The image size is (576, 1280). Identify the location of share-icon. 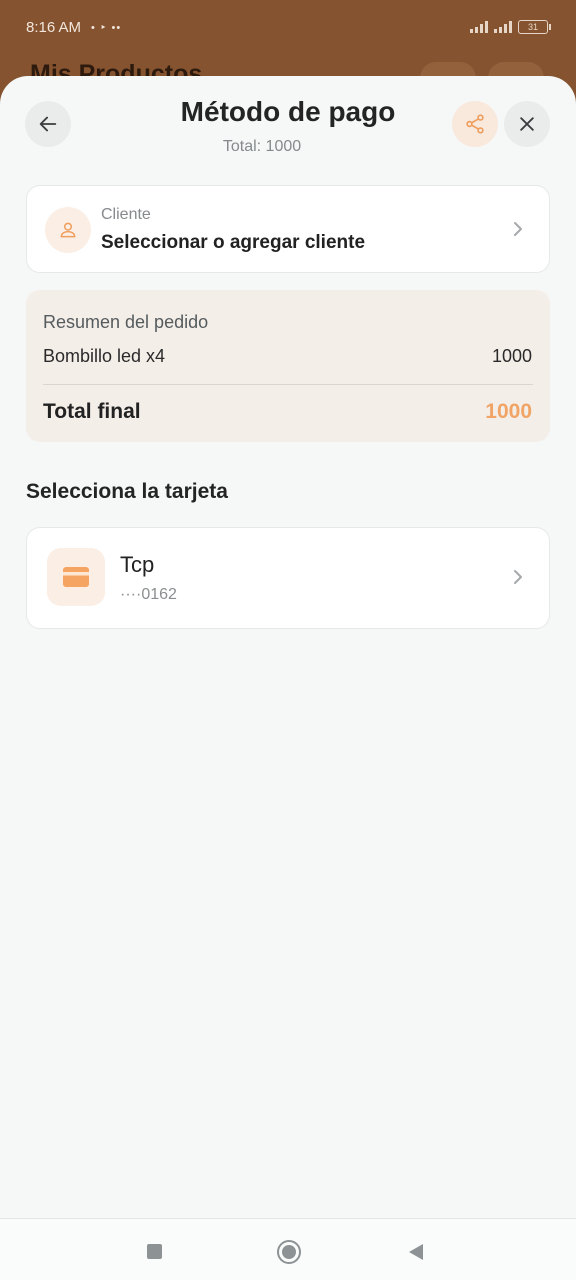
(475, 124).